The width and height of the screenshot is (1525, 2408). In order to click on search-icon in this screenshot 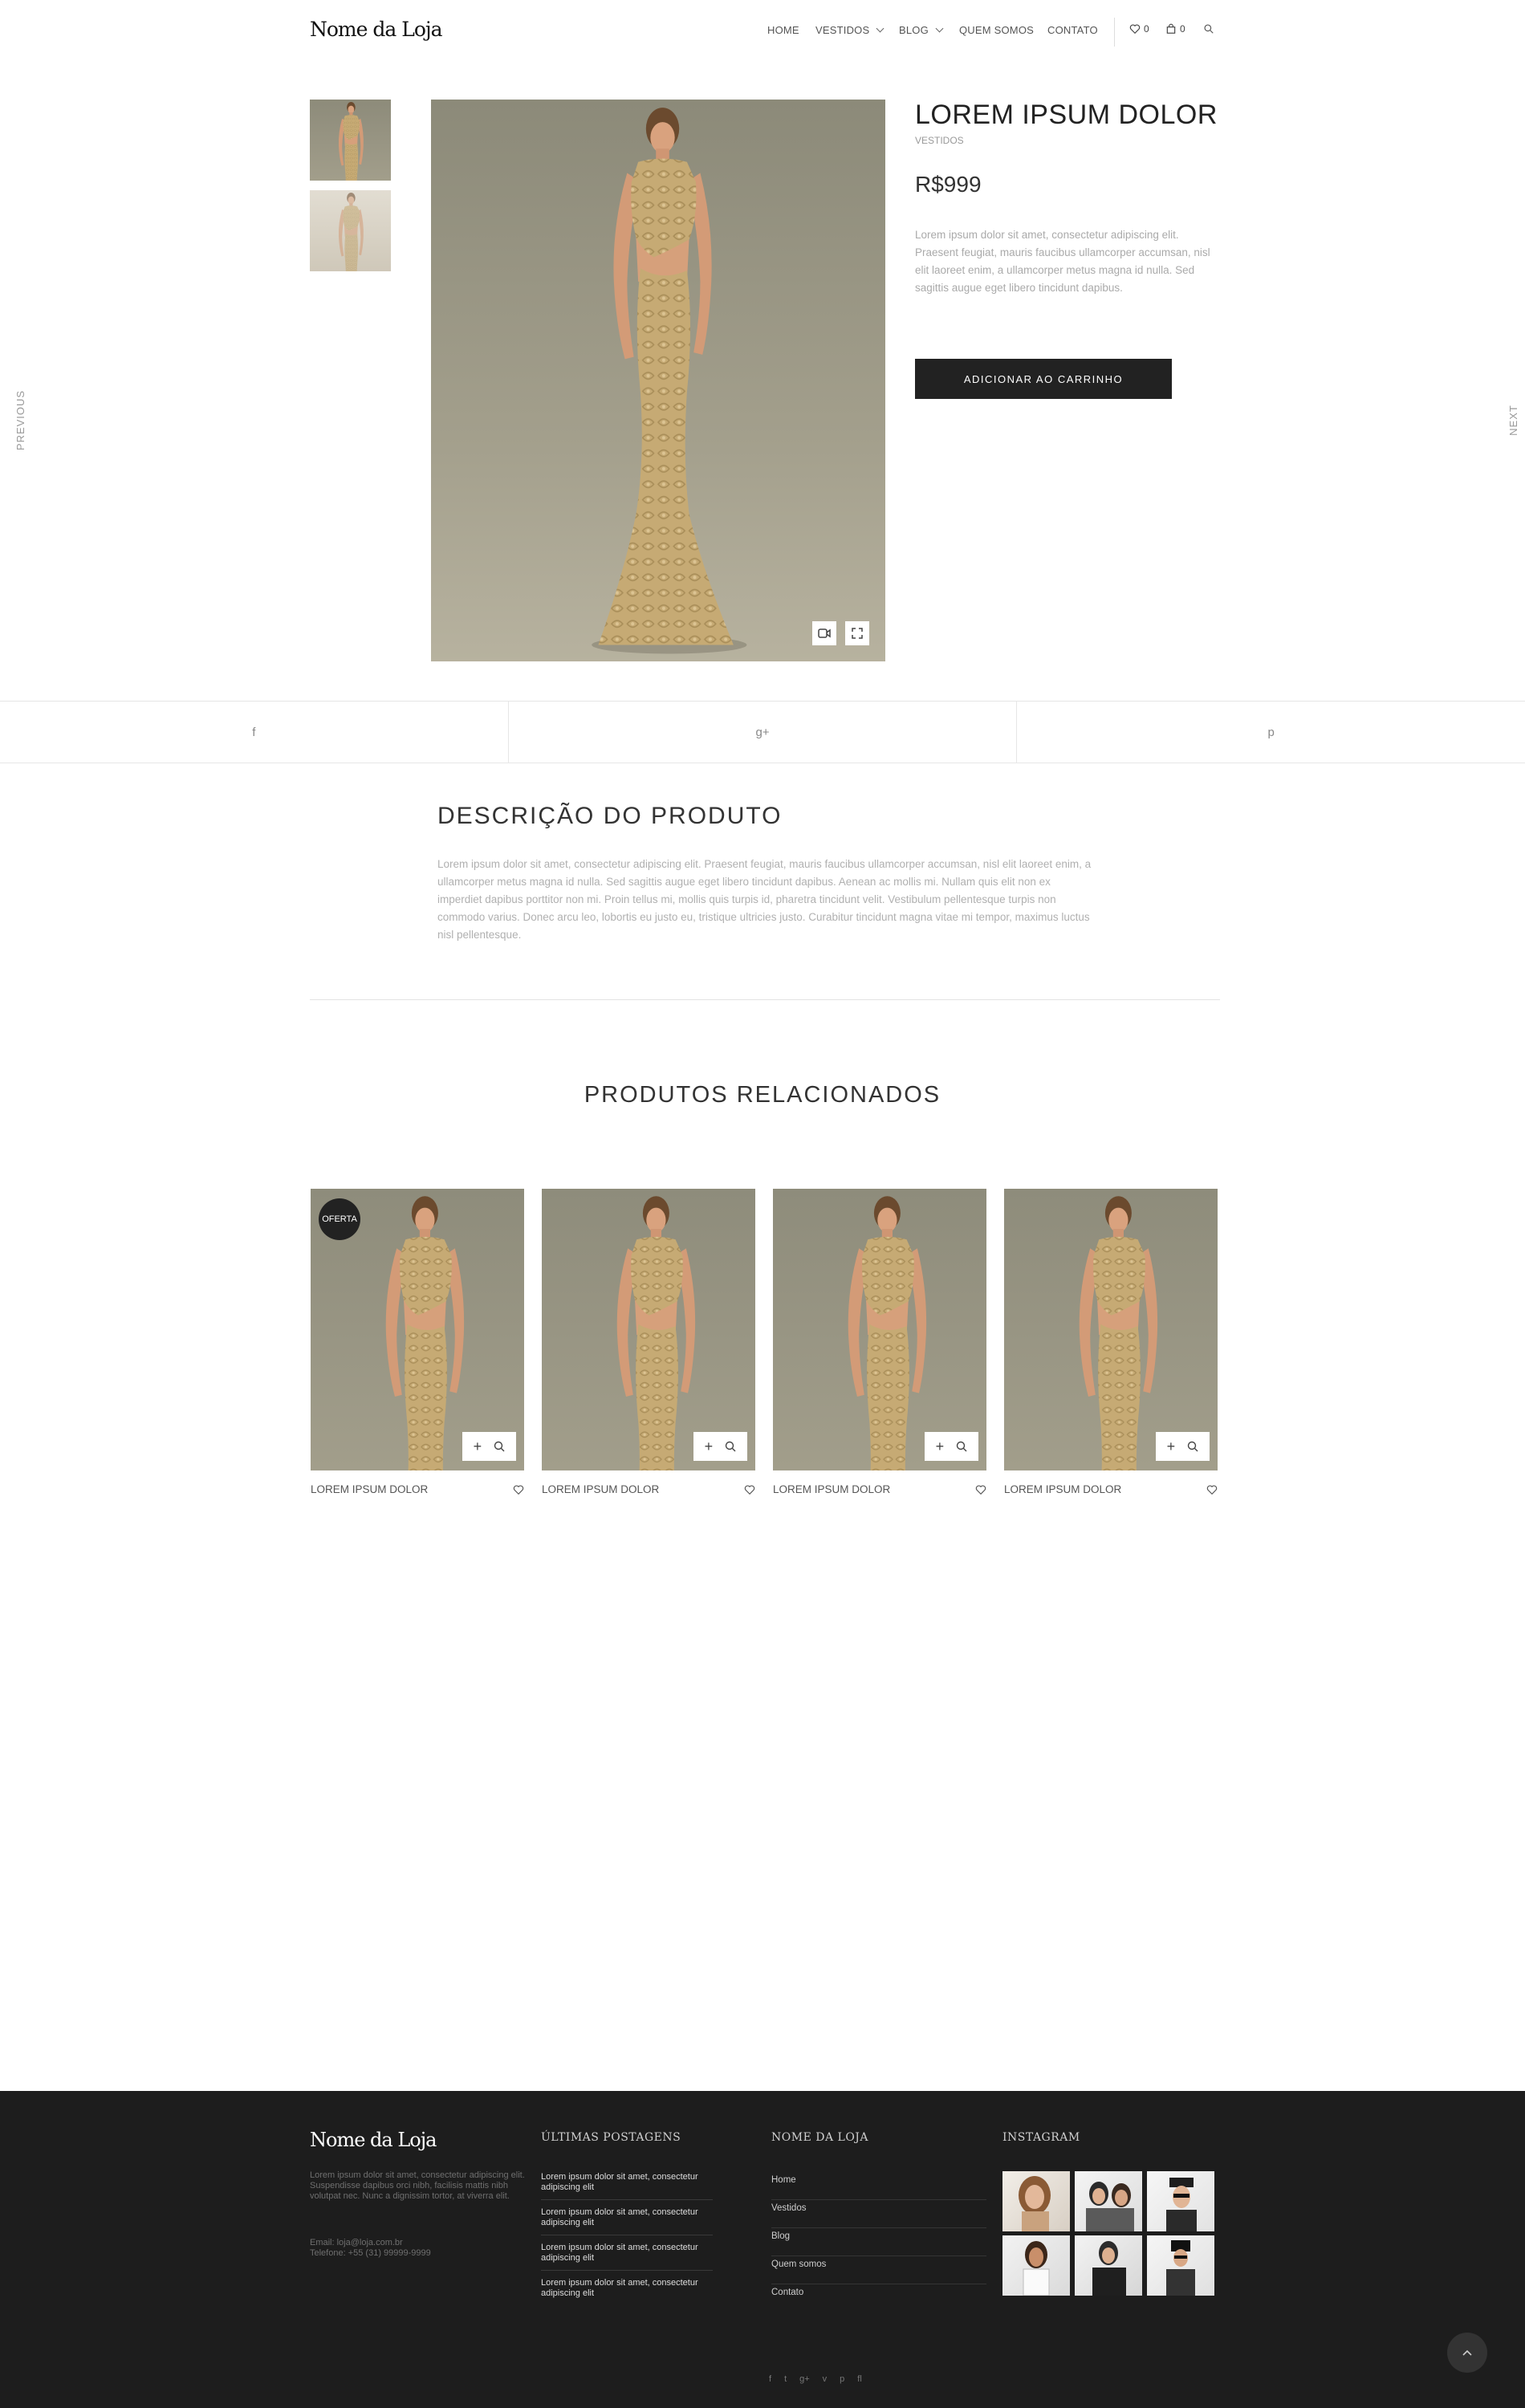, I will do `click(1209, 29)`.